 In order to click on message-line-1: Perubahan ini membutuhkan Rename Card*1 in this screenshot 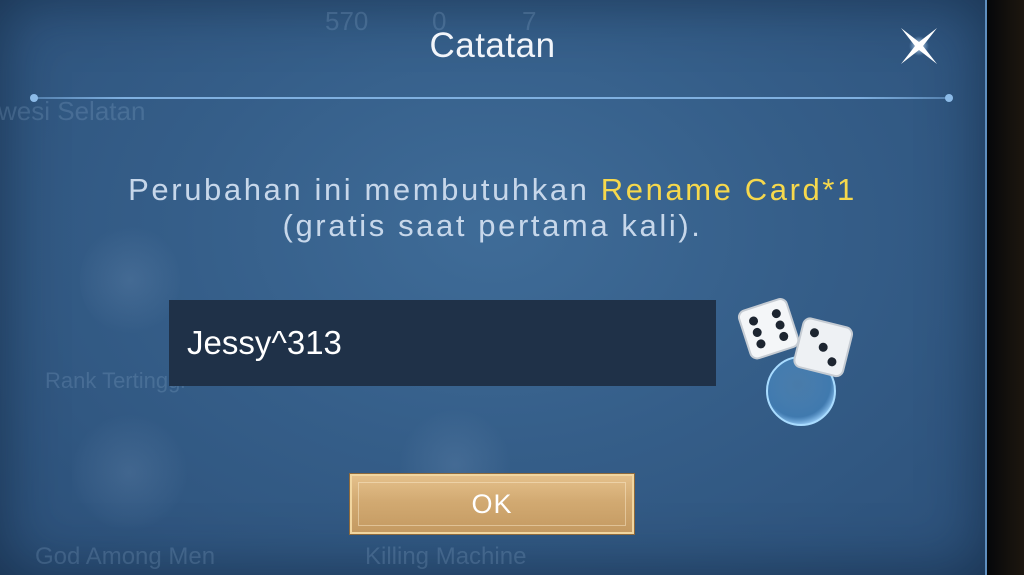, I will do `click(492, 190)`.